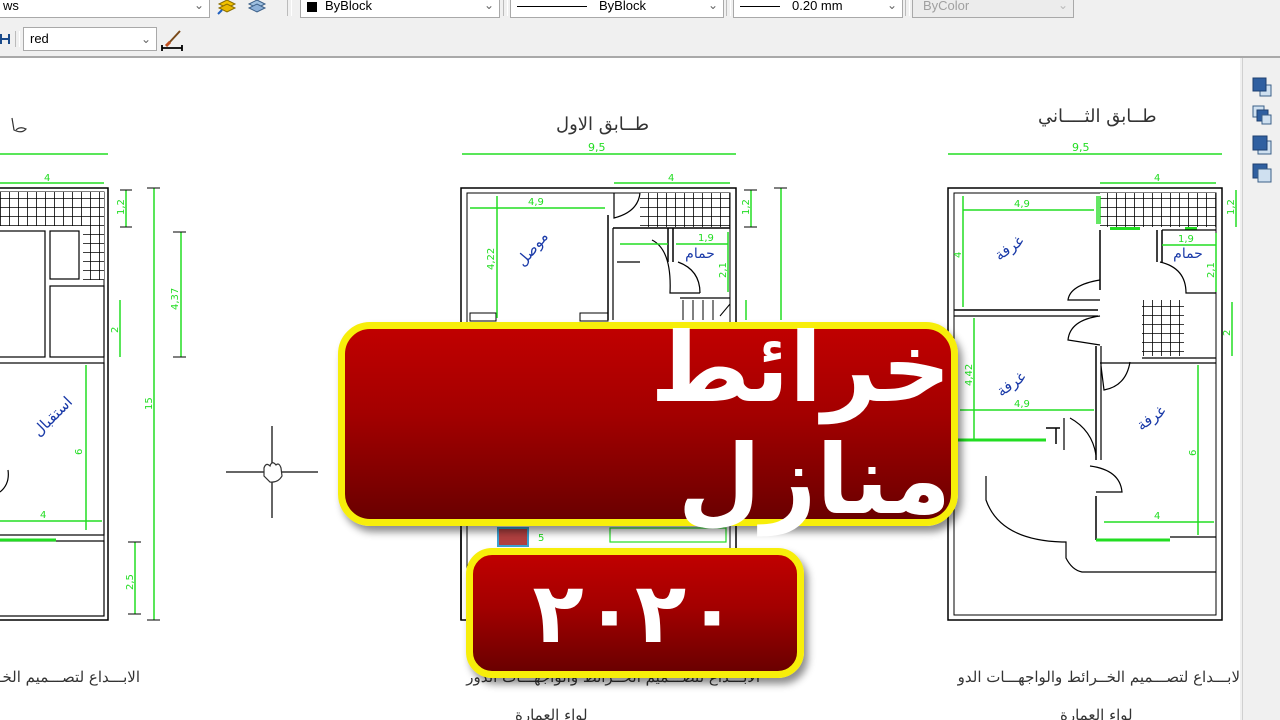  I want to click on draw-order-toolbar, so click(1261, 389).